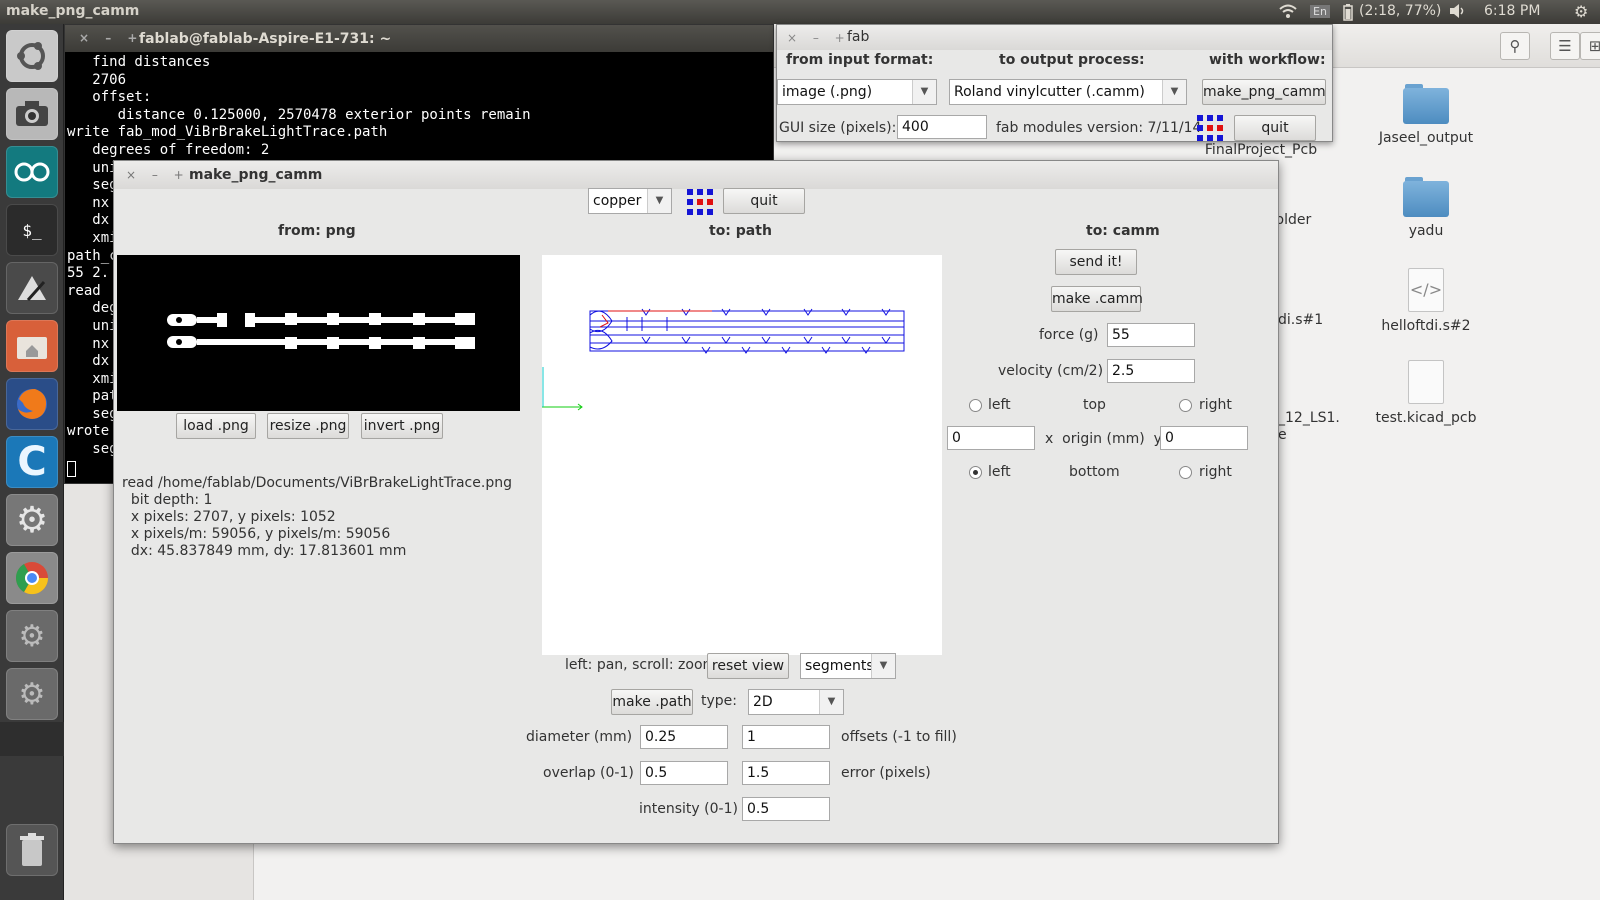  I want to click on clock: 6:18 PM, so click(1512, 11).